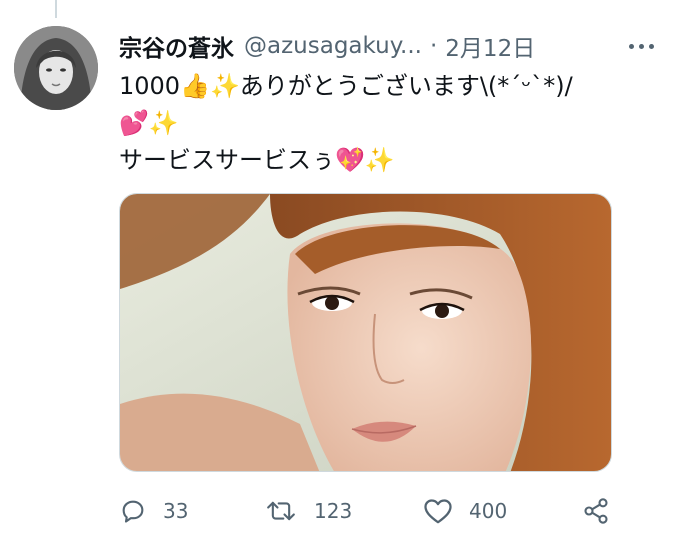  Describe the element at coordinates (257, 160) in the screenshot. I see `tweet-text-line-3: サービスサービスぅ💖✨` at that location.